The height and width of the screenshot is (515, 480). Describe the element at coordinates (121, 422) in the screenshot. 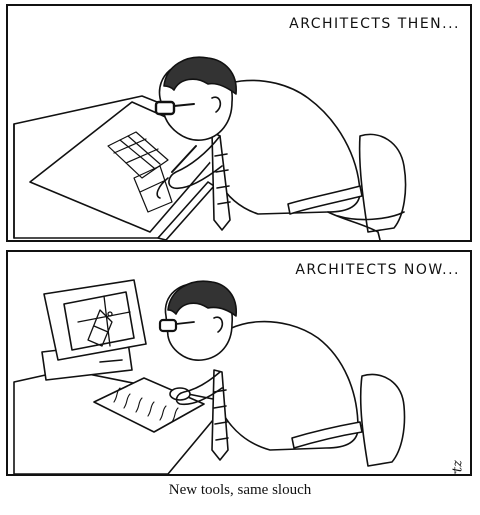

I see `desk` at that location.